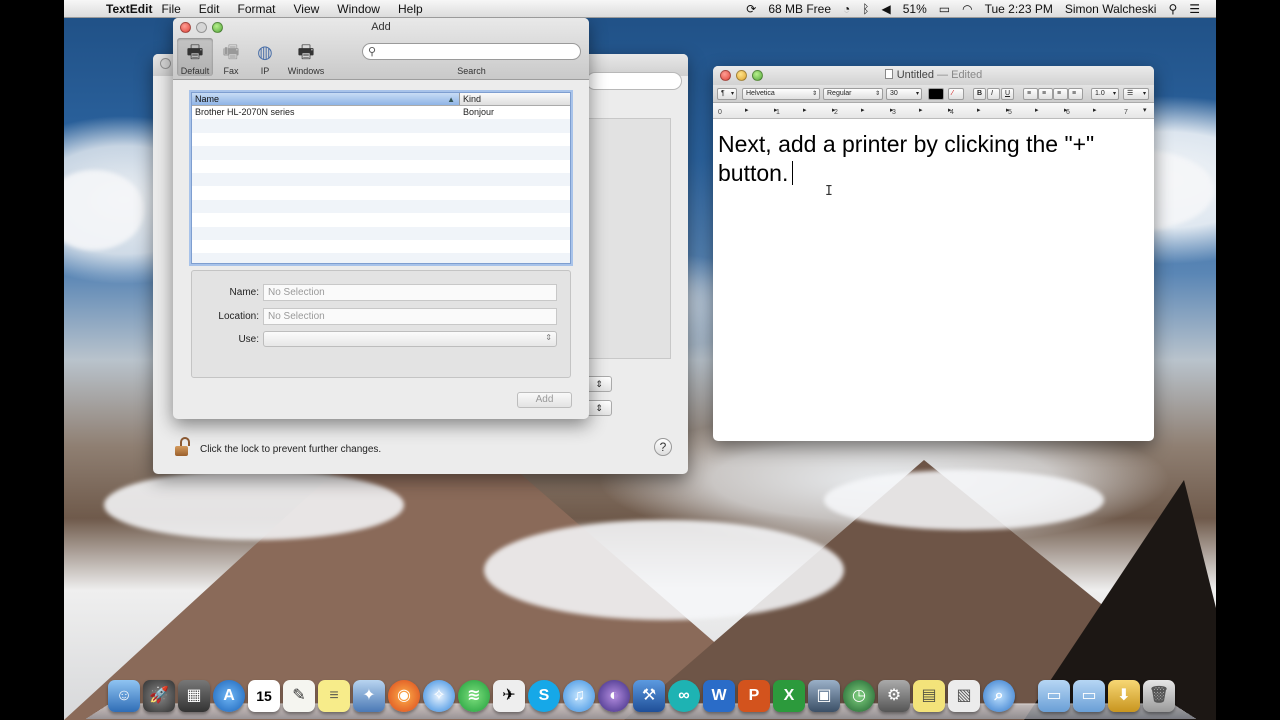 The image size is (1280, 720). What do you see at coordinates (515, 99) in the screenshot?
I see `column-header-kind: Kind` at bounding box center [515, 99].